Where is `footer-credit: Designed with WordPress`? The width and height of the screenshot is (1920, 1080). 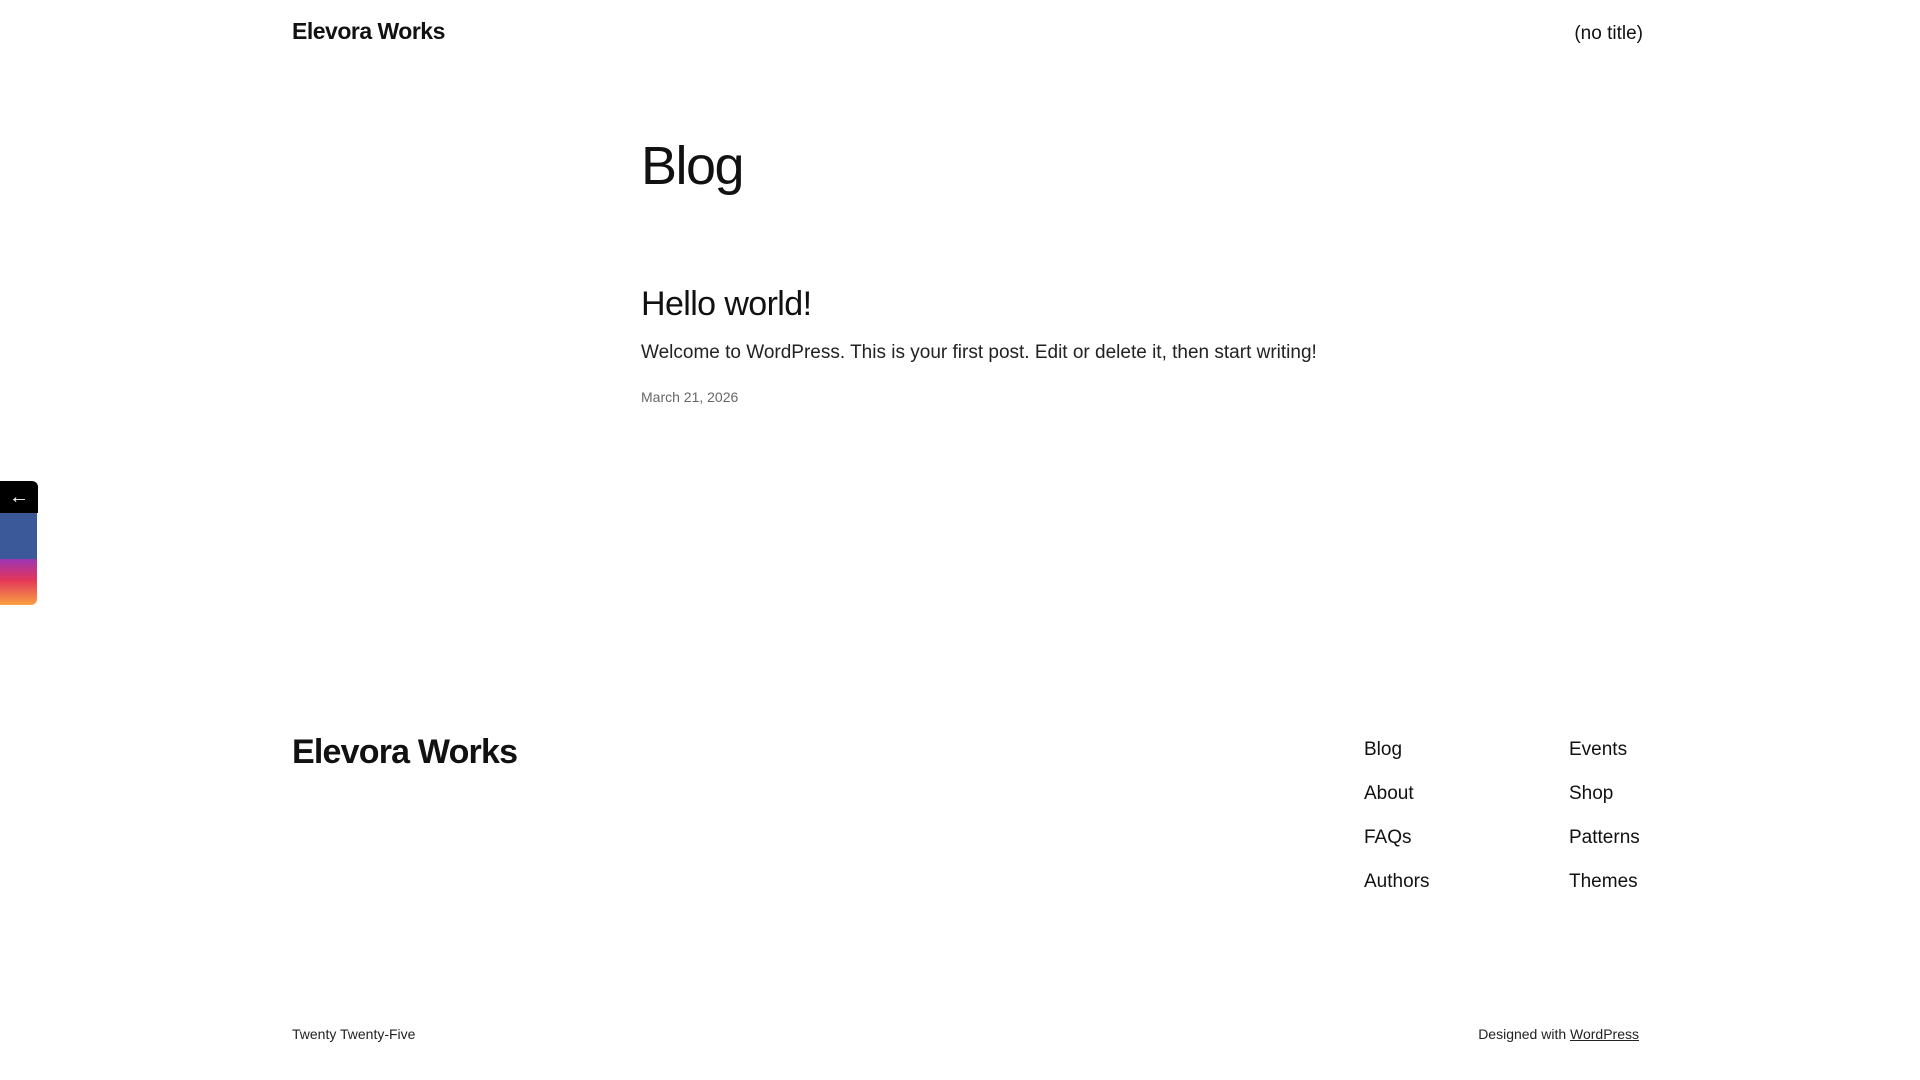 footer-credit: Designed with WordPress is located at coordinates (1558, 1034).